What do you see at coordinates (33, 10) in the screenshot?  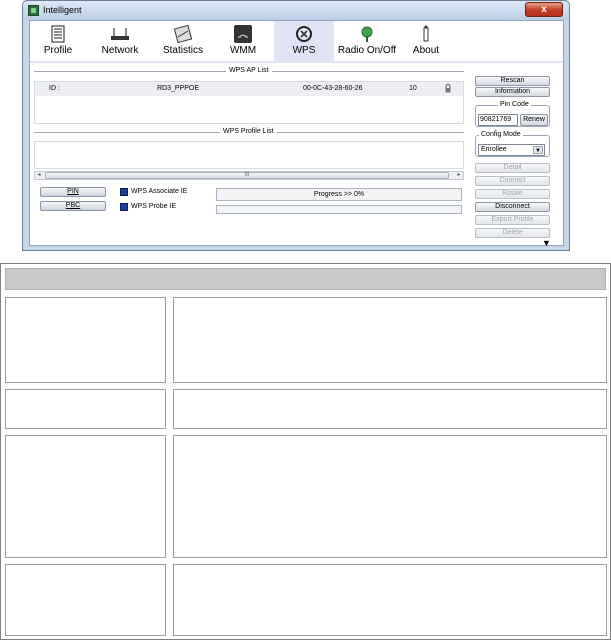 I see `app-logo-icon` at bounding box center [33, 10].